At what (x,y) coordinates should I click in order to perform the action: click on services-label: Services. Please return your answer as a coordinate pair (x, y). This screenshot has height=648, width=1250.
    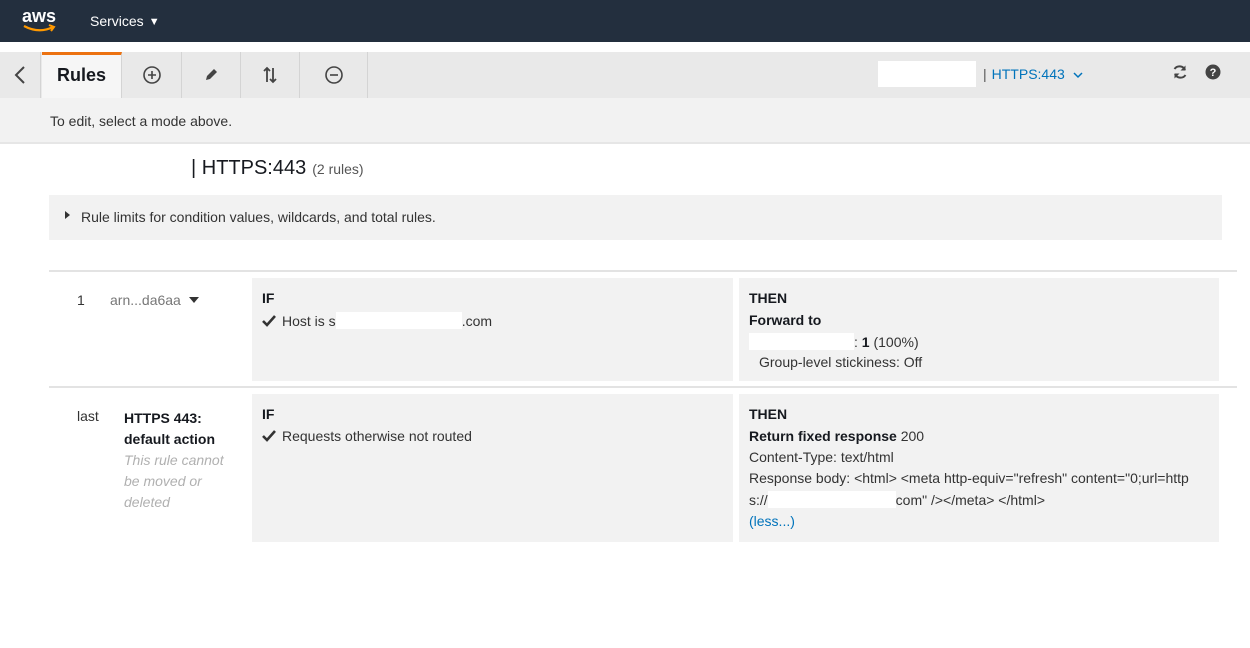
    Looking at the image, I should click on (117, 21).